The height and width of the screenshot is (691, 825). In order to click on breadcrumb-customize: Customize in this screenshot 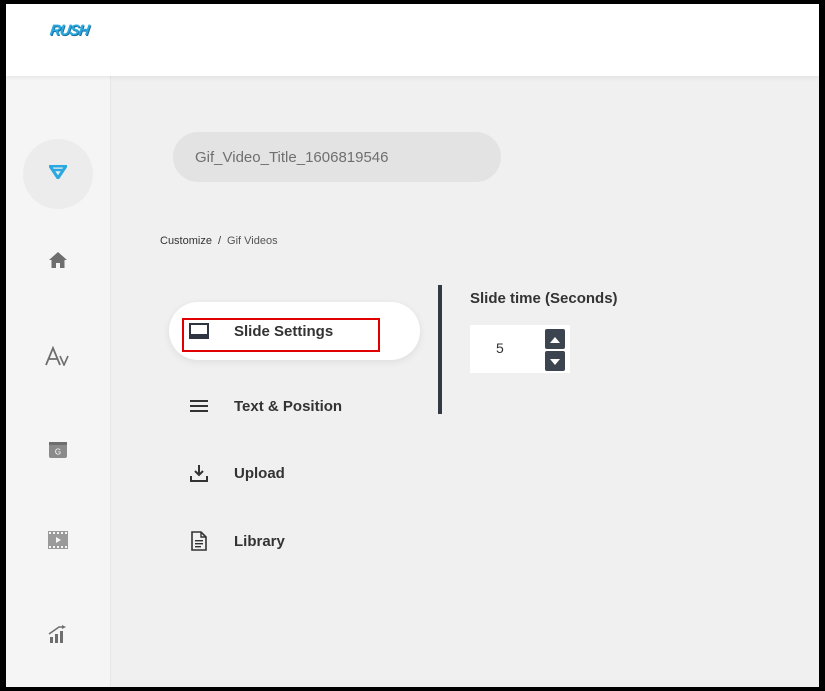, I will do `click(186, 241)`.